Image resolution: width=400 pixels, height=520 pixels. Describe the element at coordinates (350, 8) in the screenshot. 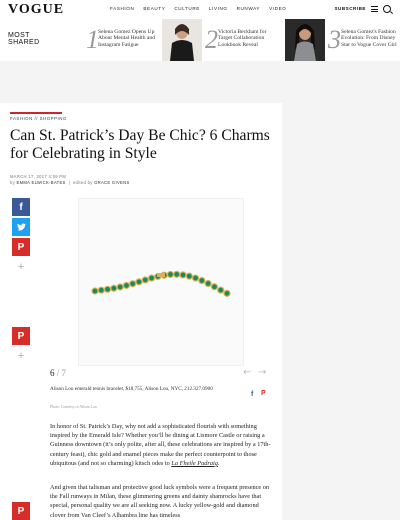

I see `subscribe-link: SUBSCRIBE` at that location.